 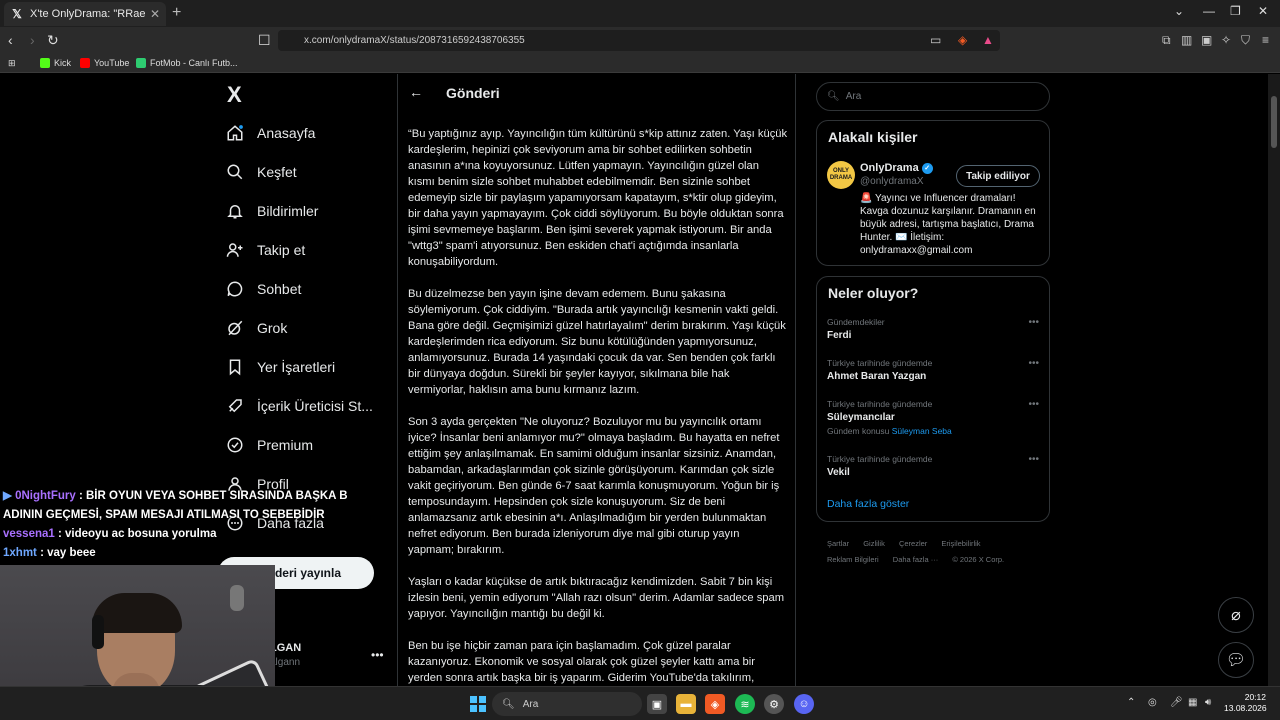 I want to click on fotmob-icon, so click(x=141, y=63).